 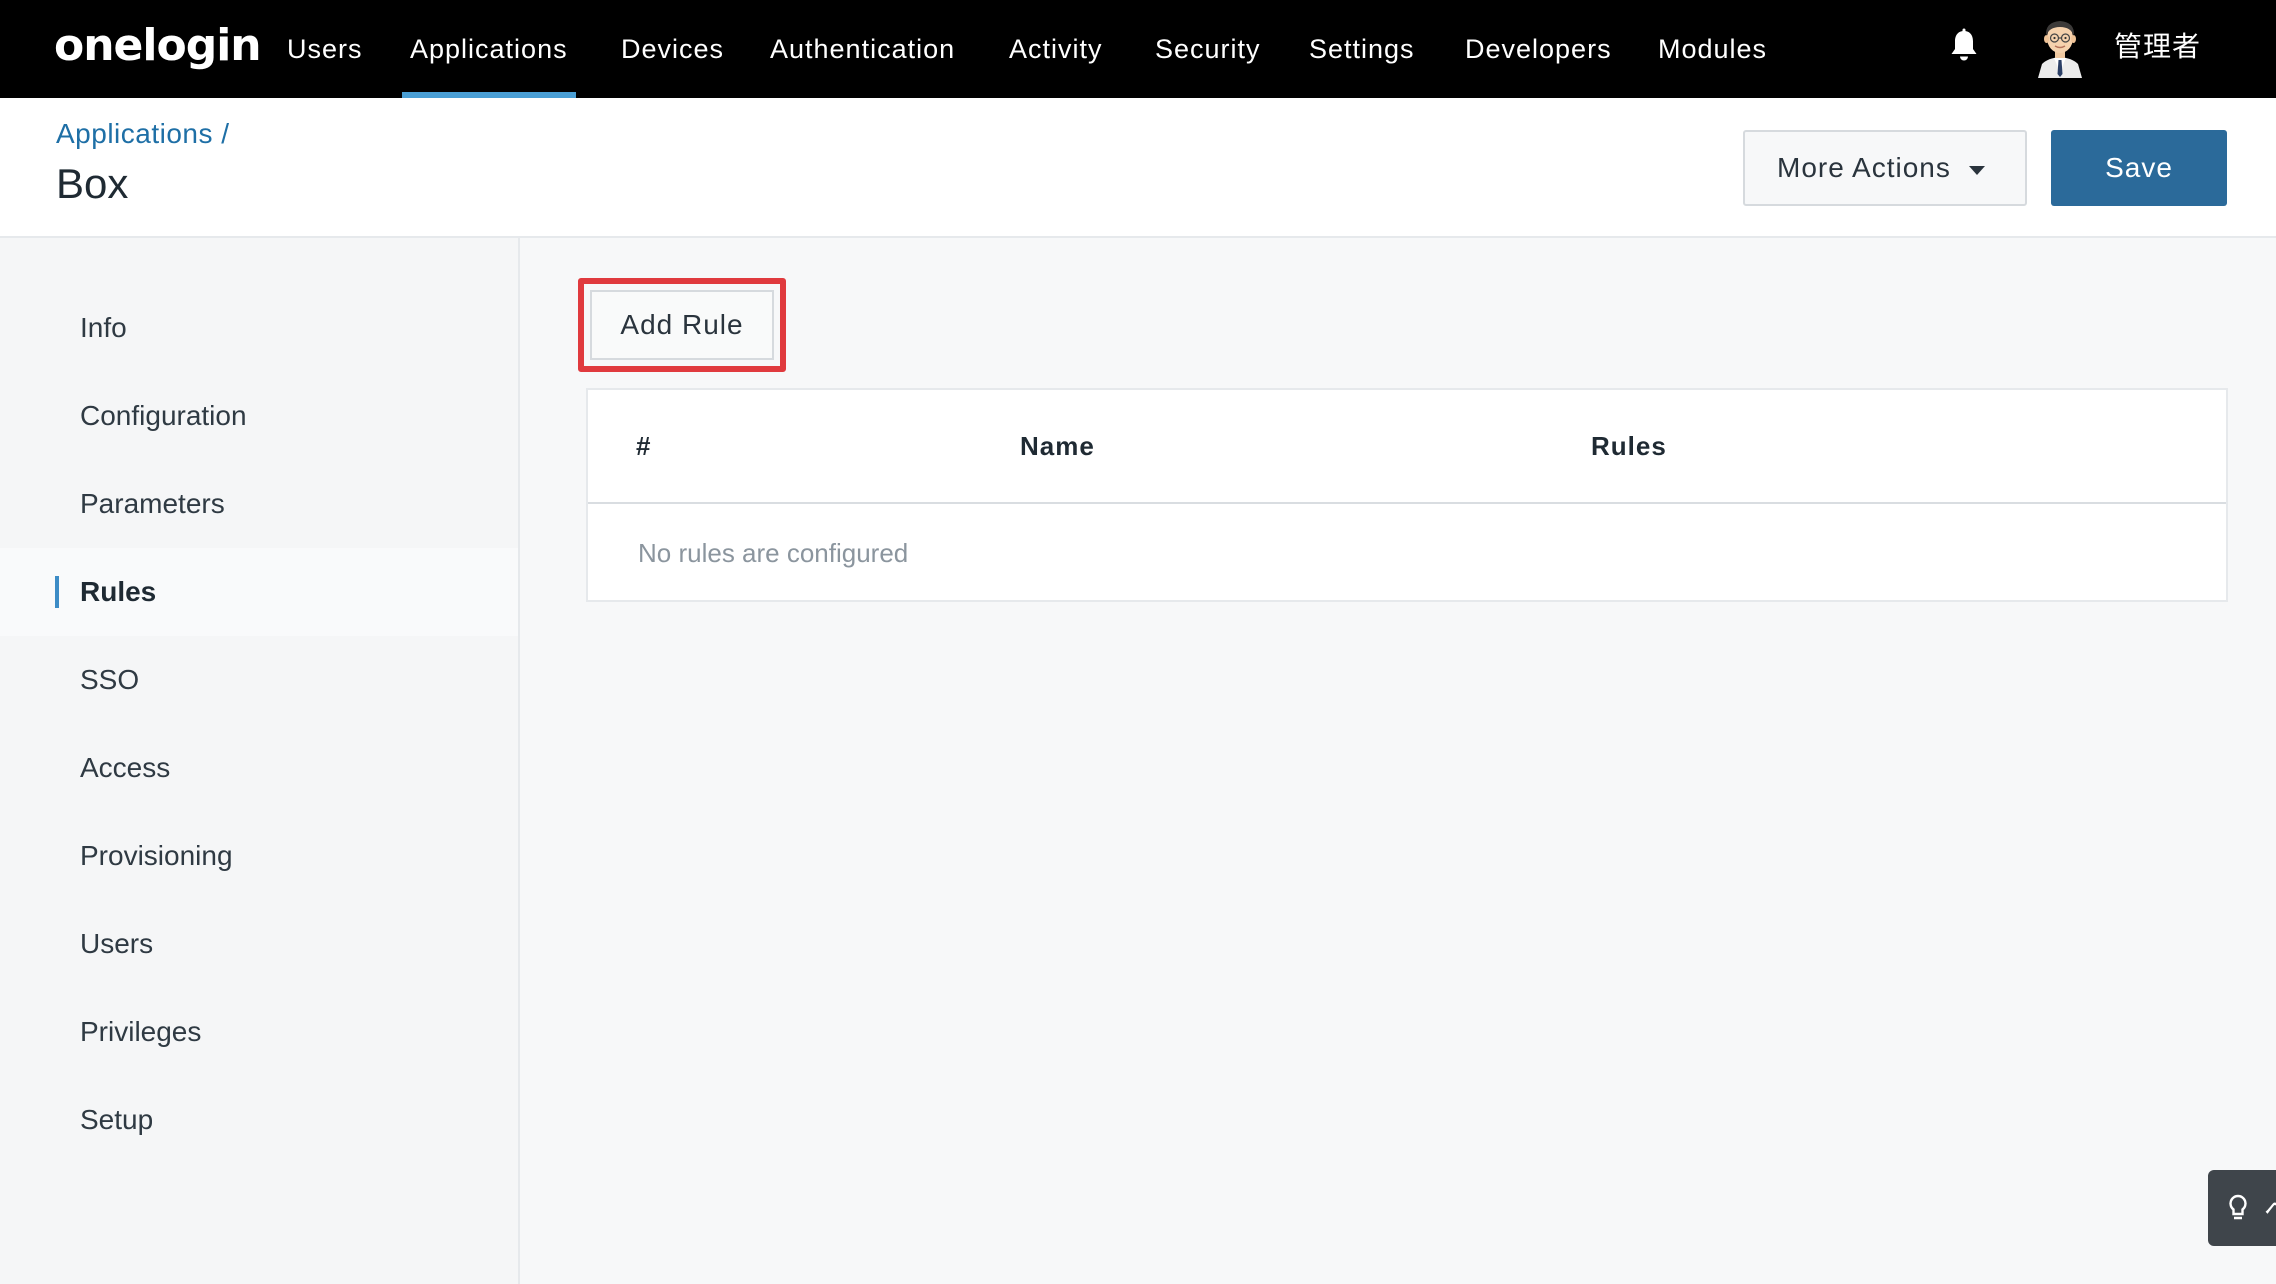 What do you see at coordinates (259, 1120) in the screenshot?
I see `sidebar-item-setup: Setup` at bounding box center [259, 1120].